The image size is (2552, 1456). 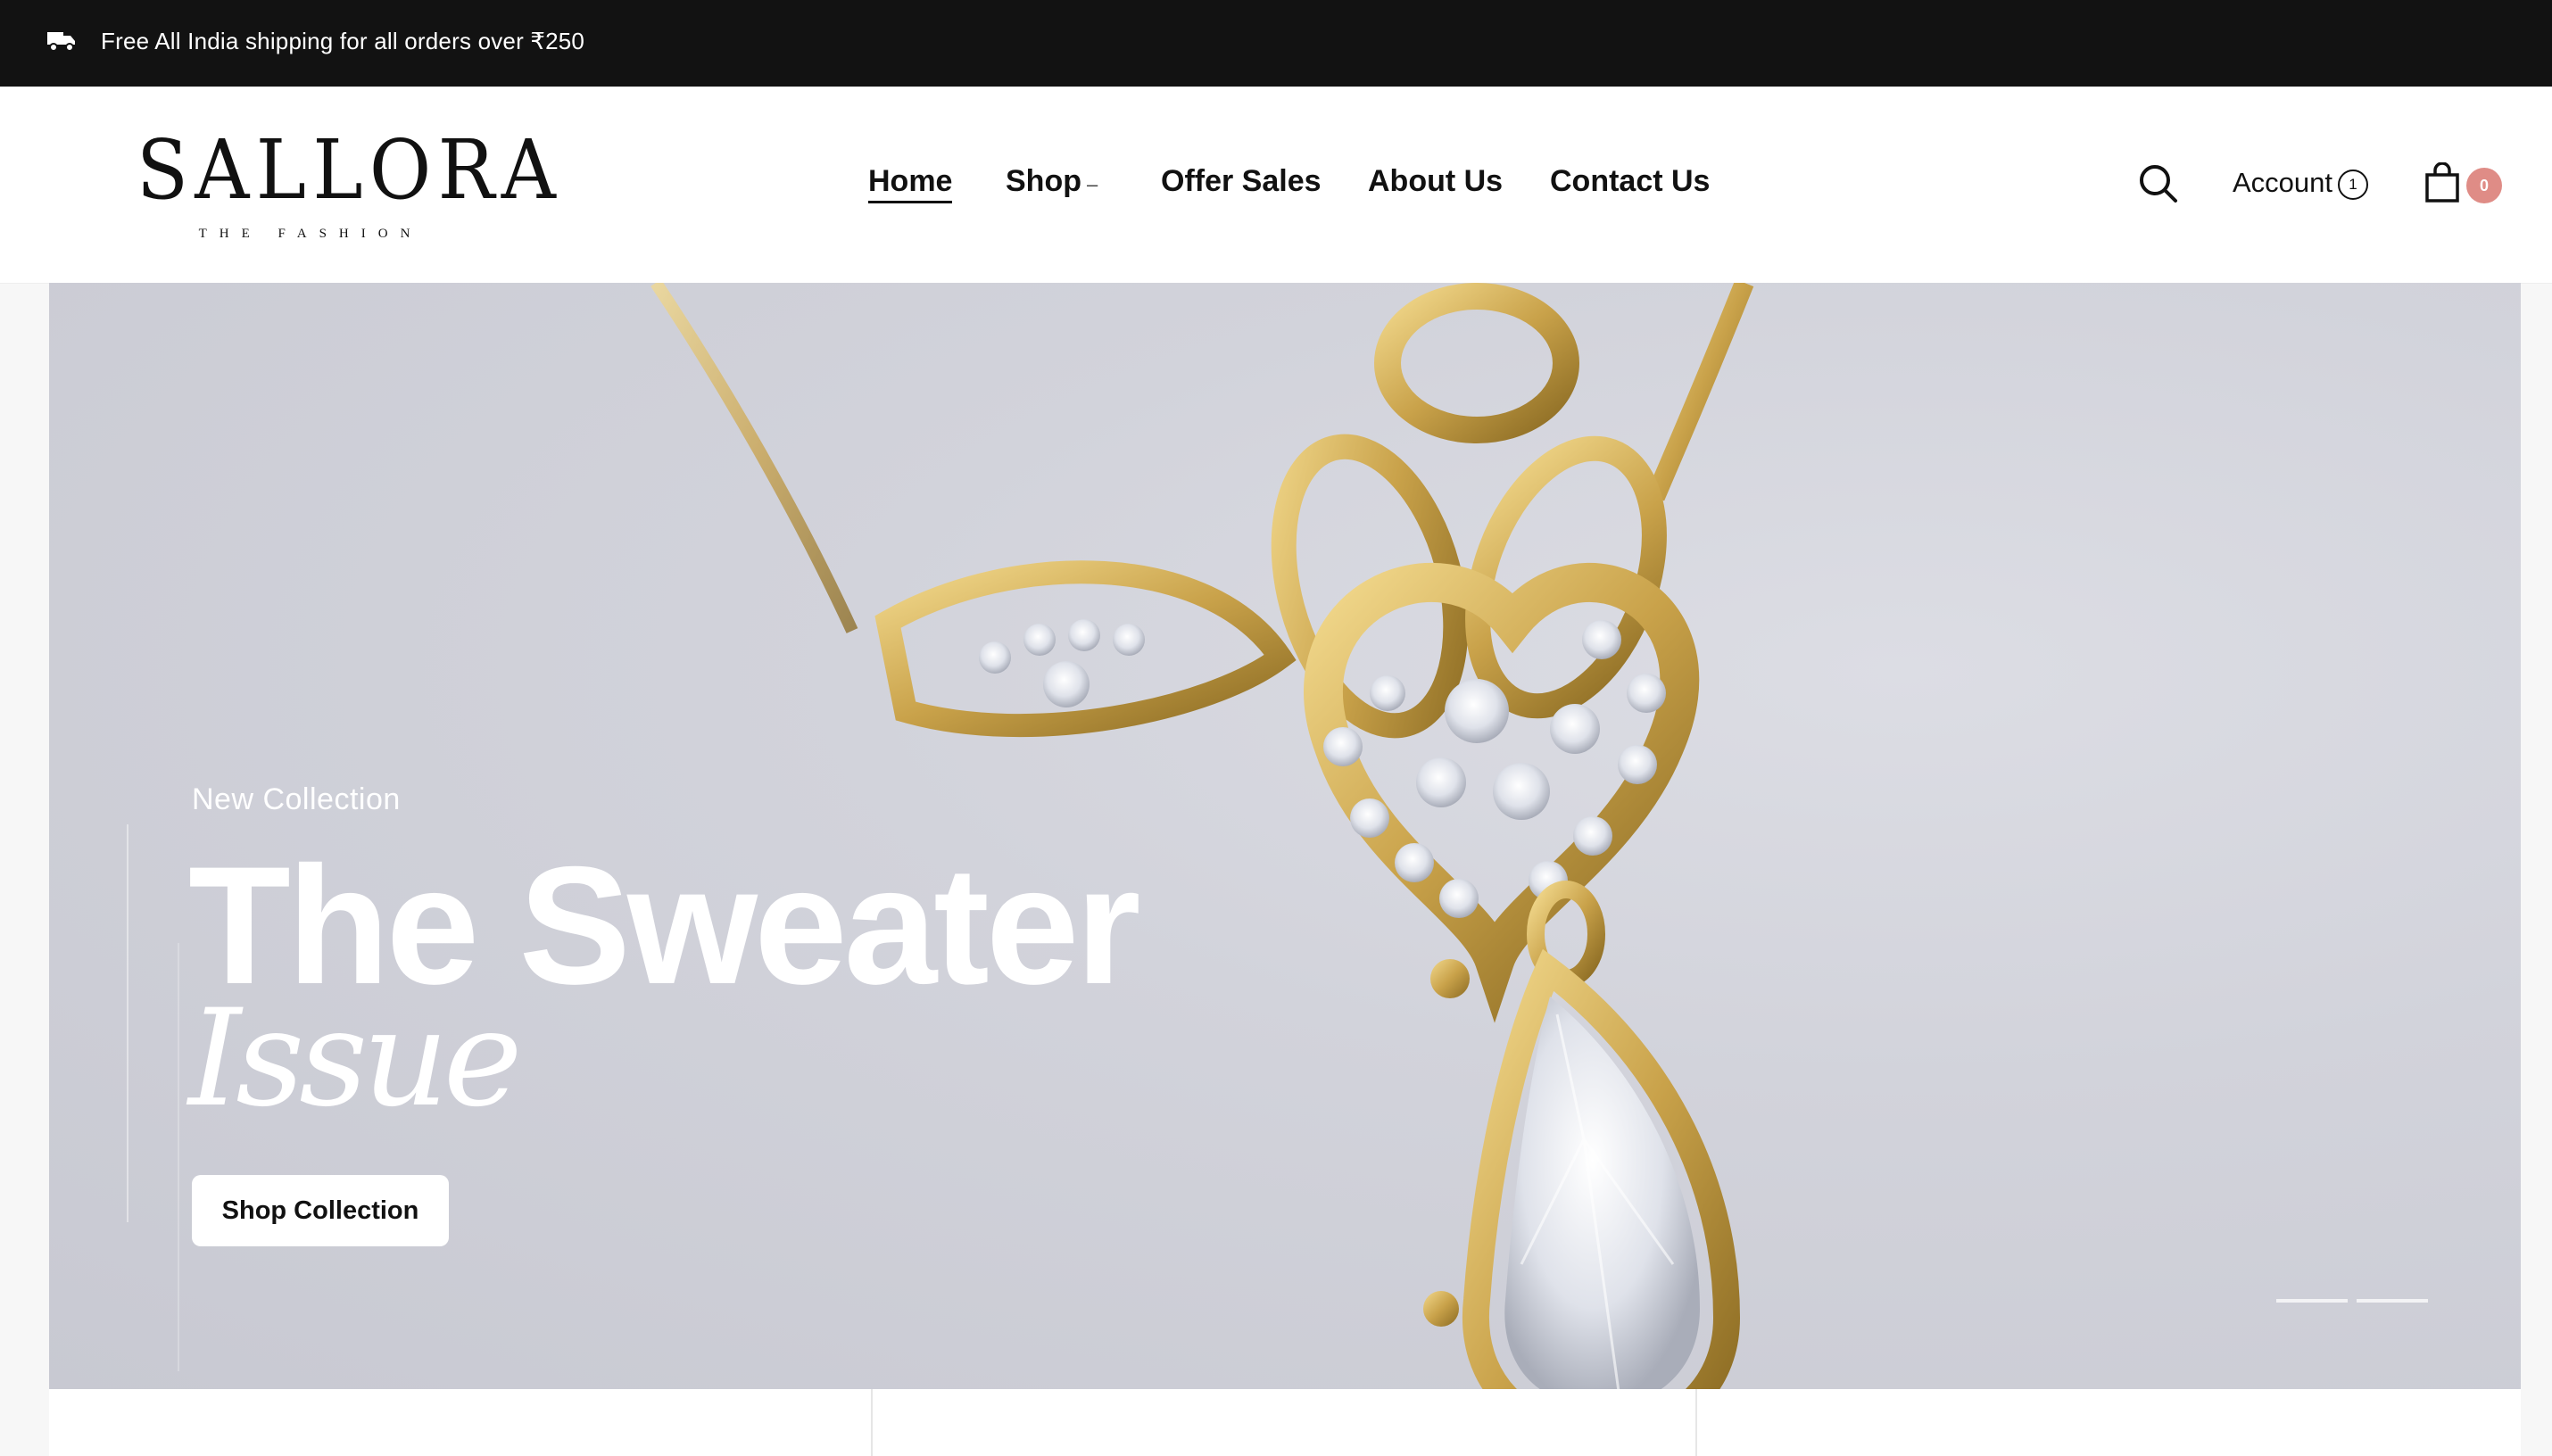 I want to click on truck-icon, so click(x=61, y=42).